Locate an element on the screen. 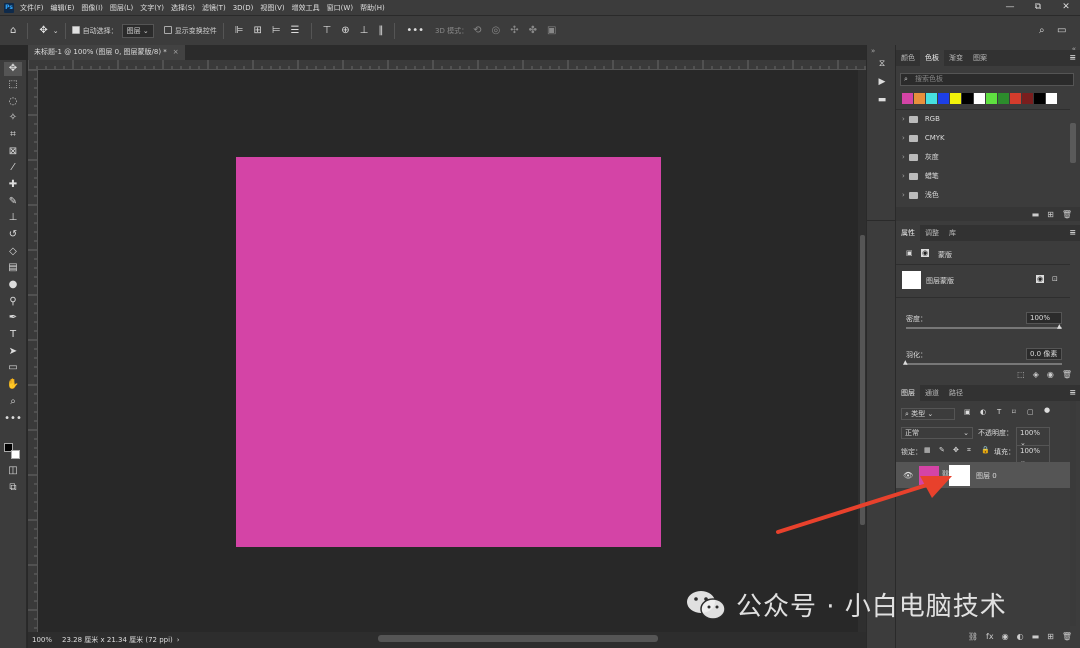 The height and width of the screenshot is (648, 1080). adjustment-layer-icon: ◐ is located at coordinates (1020, 636).